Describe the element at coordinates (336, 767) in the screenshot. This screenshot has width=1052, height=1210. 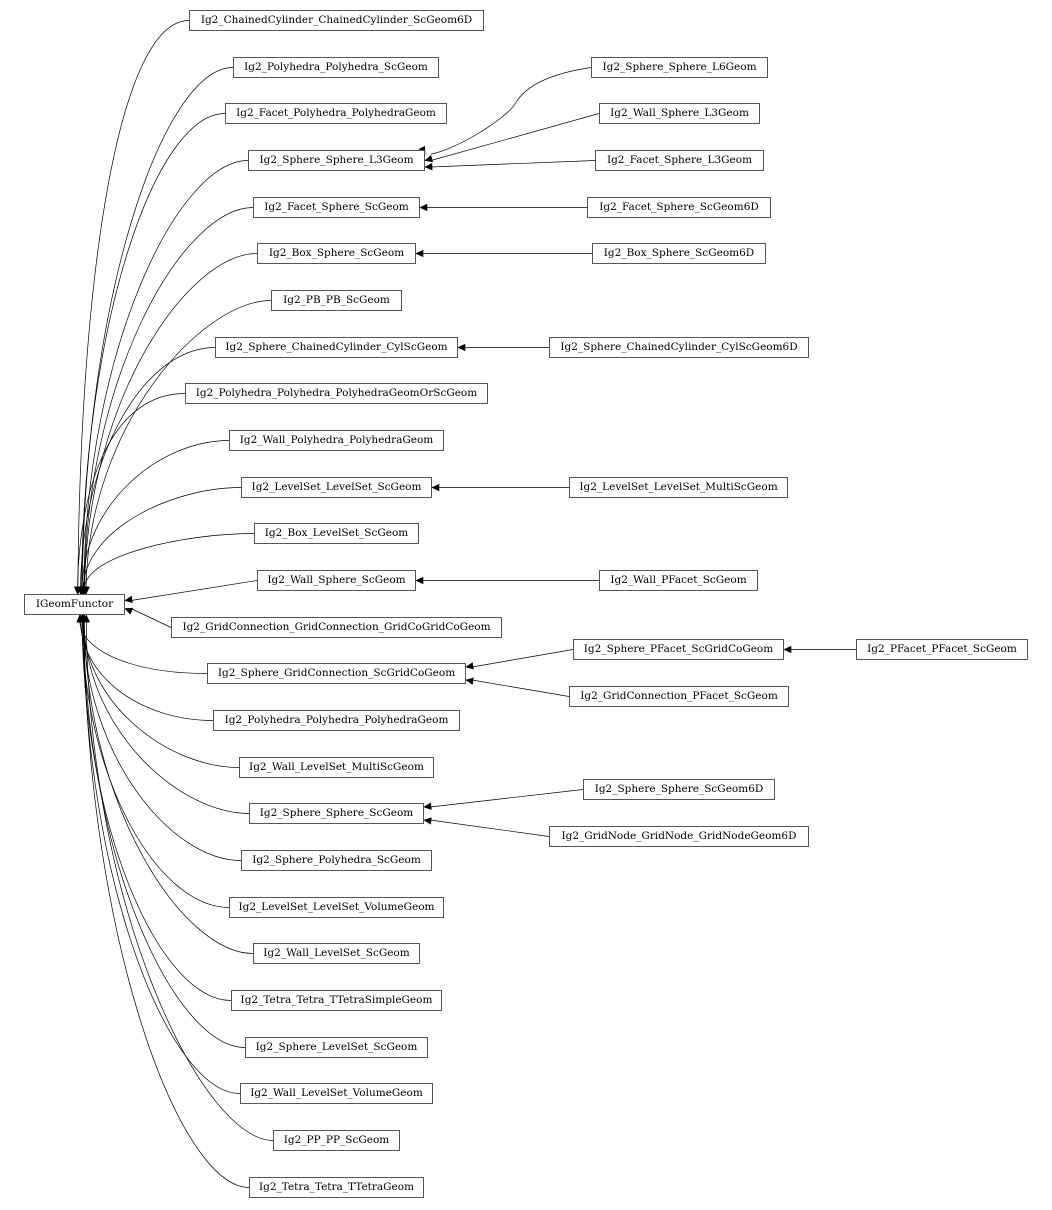
I see `node: Ig2_Wall_LevelSet_MultiScGeom` at that location.